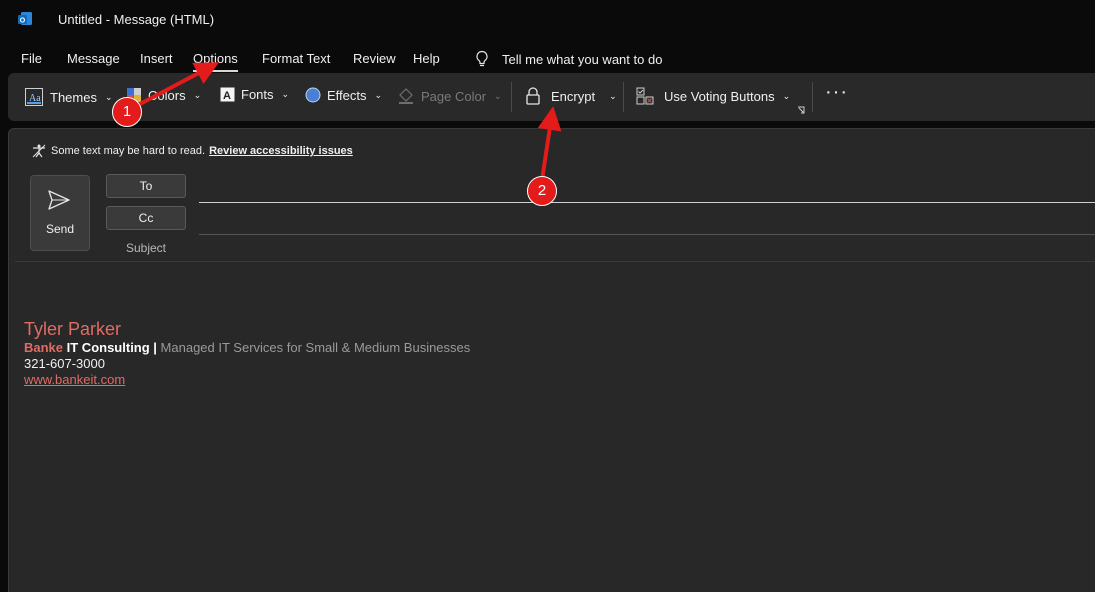 This screenshot has height=592, width=1095. Describe the element at coordinates (313, 95) in the screenshot. I see `effects-icon` at that location.